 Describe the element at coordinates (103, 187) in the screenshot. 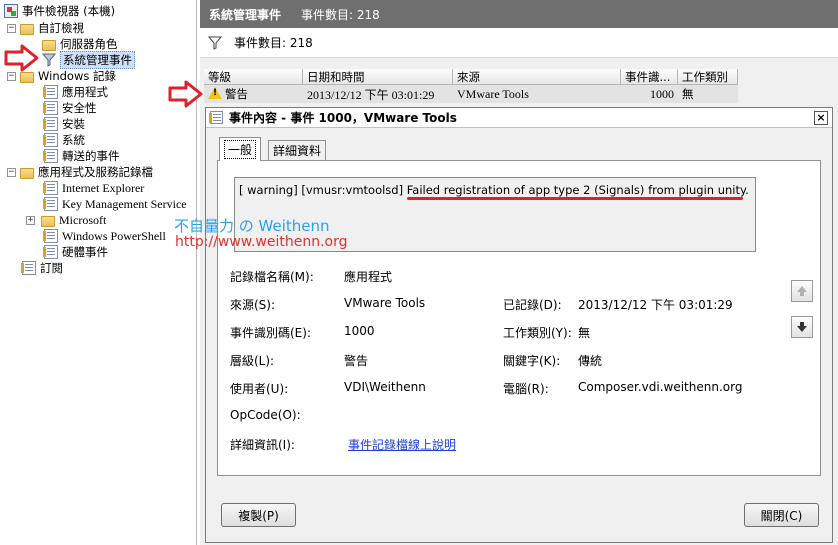

I see `tree-item-ie-label: Internet Explorer` at that location.